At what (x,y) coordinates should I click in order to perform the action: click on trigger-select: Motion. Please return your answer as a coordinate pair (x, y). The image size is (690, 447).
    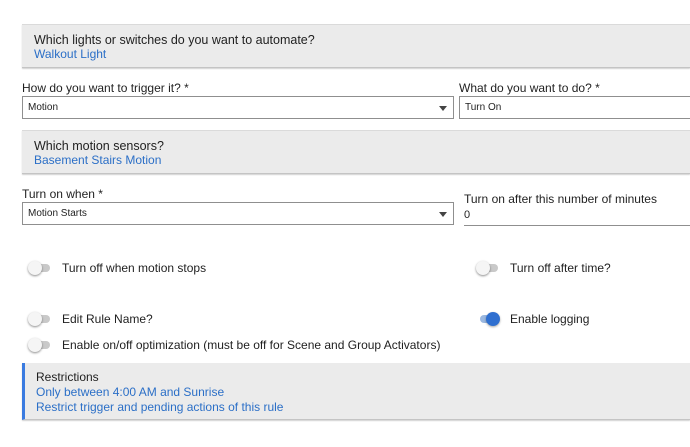
    Looking at the image, I should click on (238, 107).